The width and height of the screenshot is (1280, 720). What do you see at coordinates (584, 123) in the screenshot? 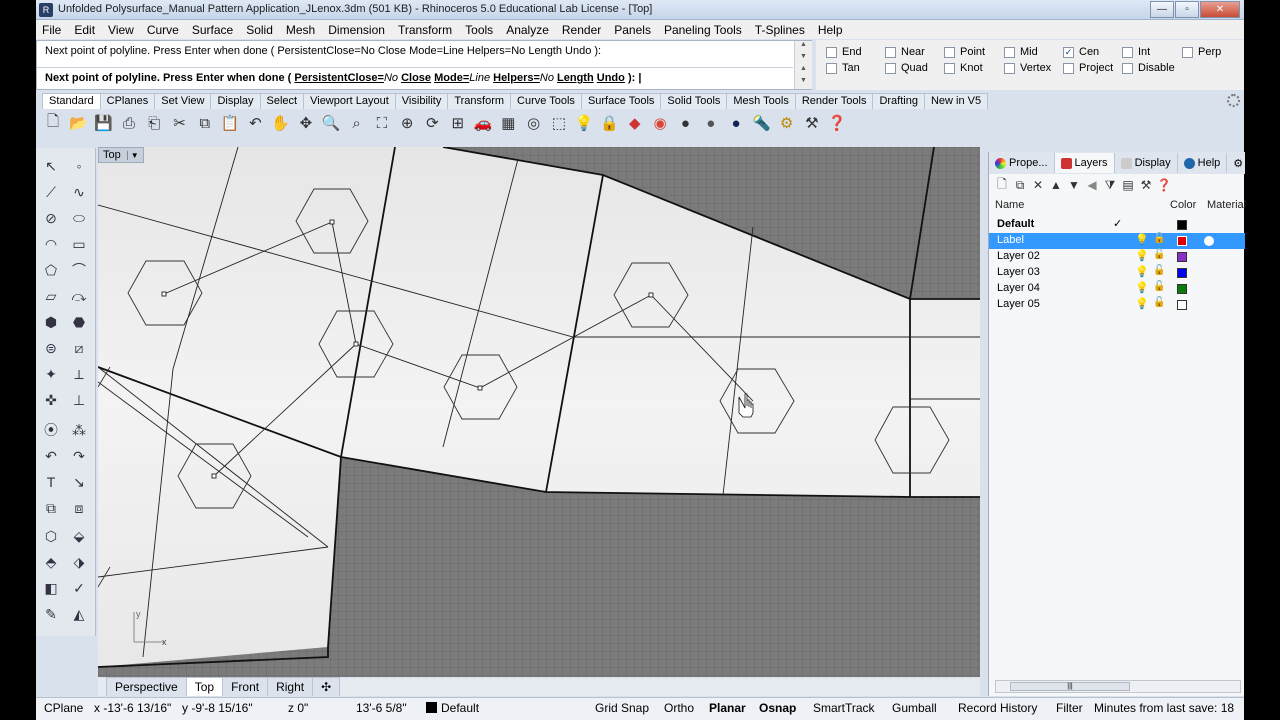
I see `light-icon: 💡` at bounding box center [584, 123].